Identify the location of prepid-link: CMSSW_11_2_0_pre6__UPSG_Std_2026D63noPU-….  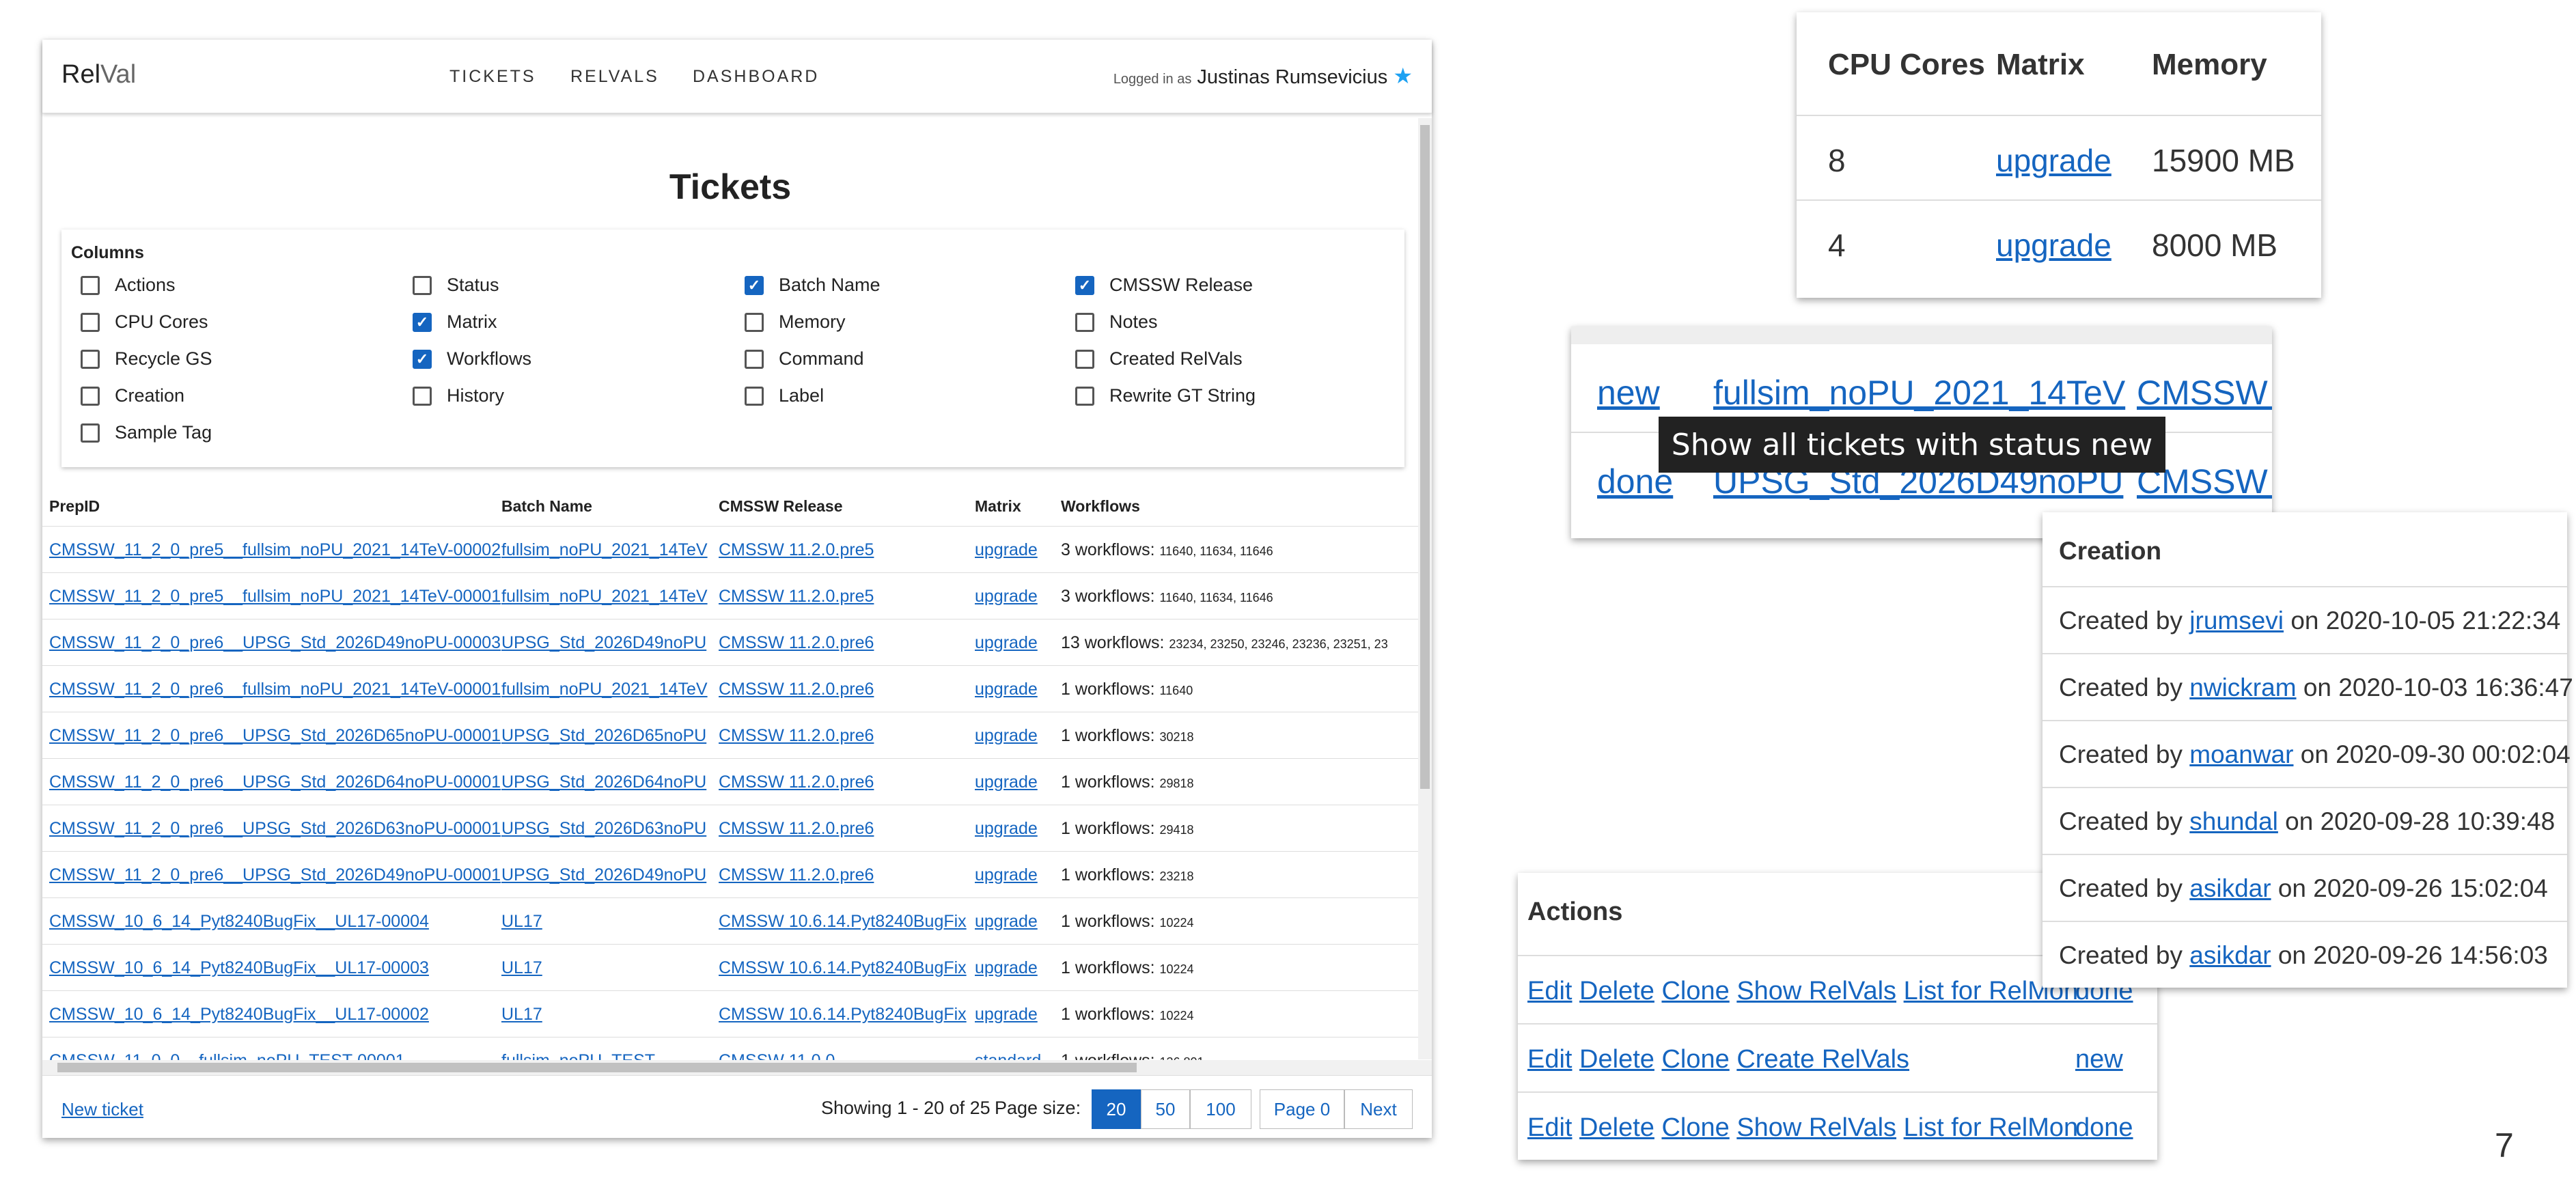
(275, 829).